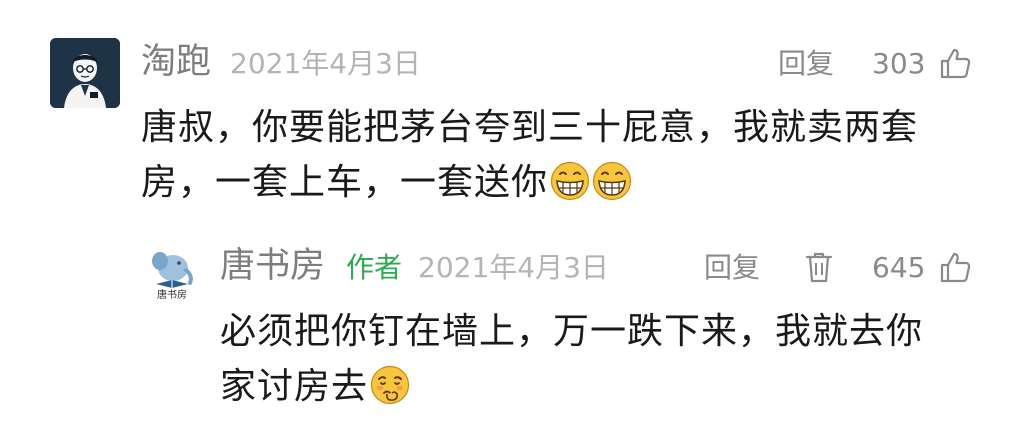 Image resolution: width=1021 pixels, height=433 pixels. What do you see at coordinates (272, 266) in the screenshot?
I see `reply-author-name: 唐书房` at bounding box center [272, 266].